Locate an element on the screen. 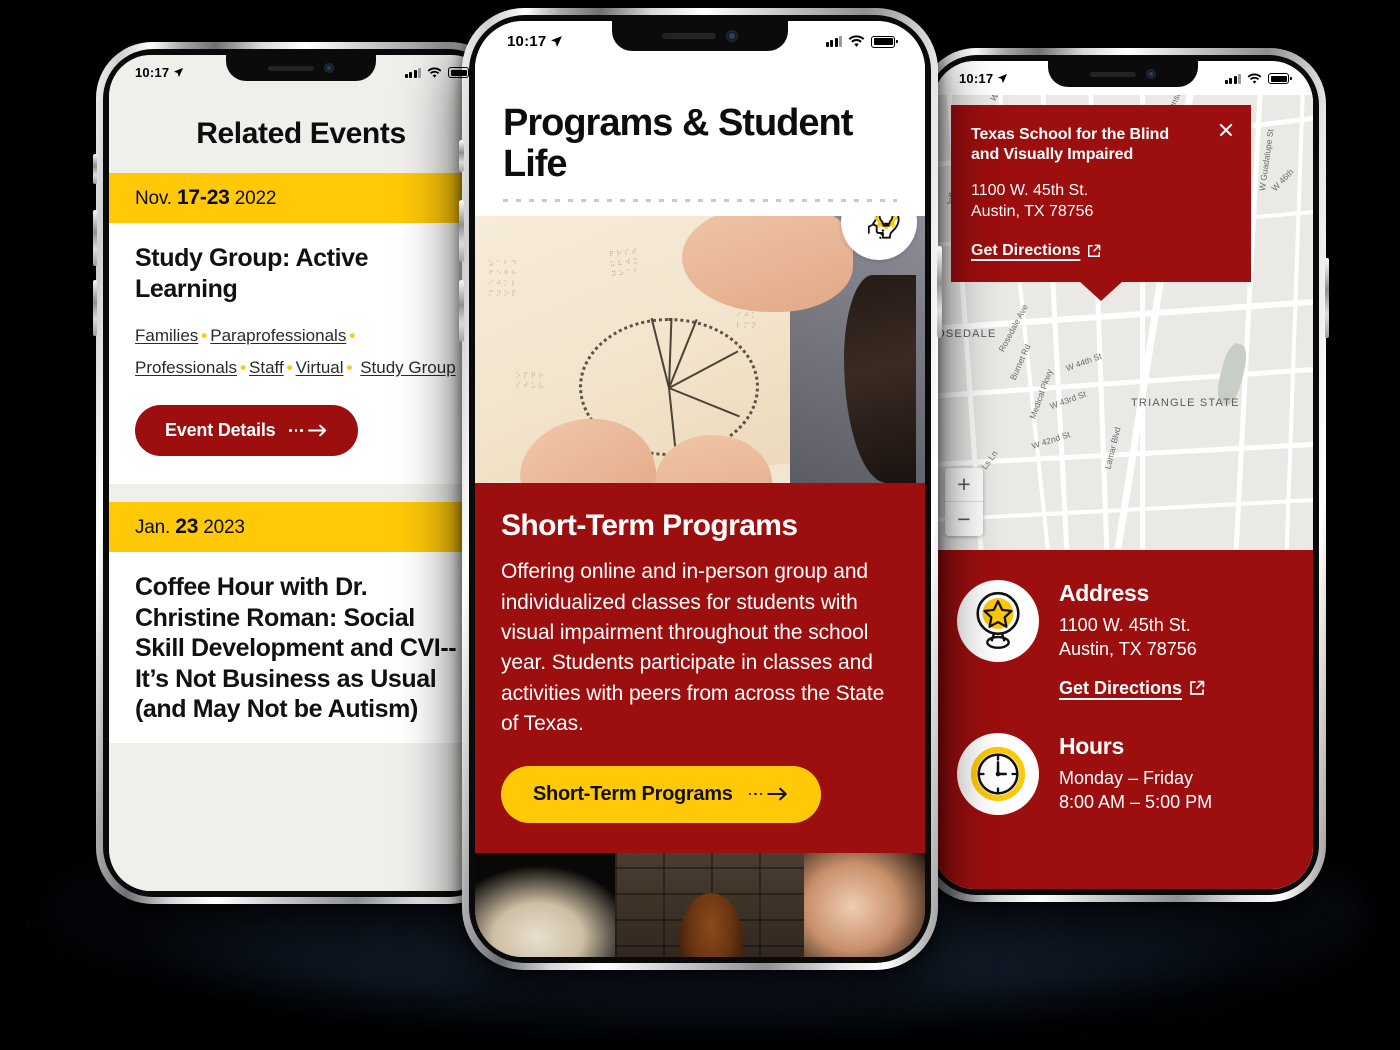 The image size is (1400, 1050). event-tag-families: Families is located at coordinates (166, 335).